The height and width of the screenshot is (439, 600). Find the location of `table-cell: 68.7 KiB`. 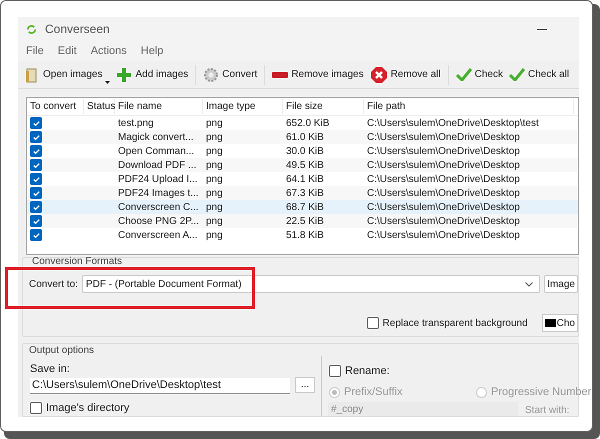

table-cell: 68.7 KiB is located at coordinates (305, 207).